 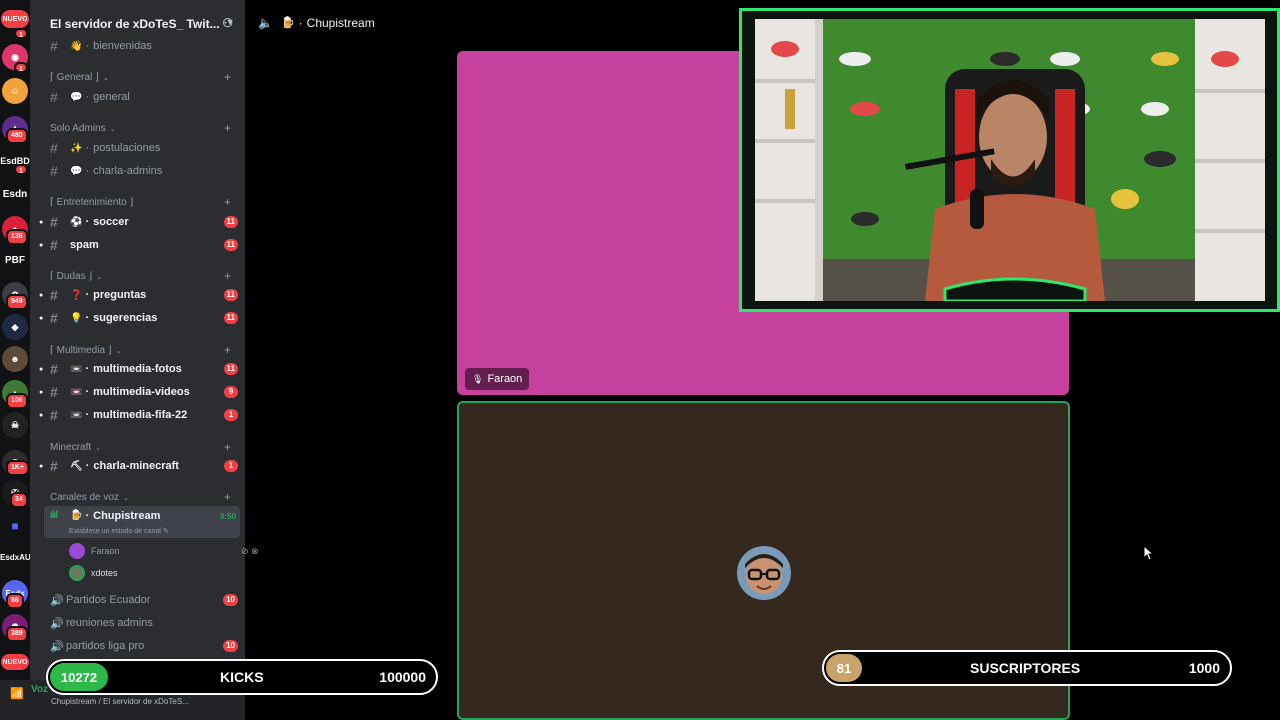 What do you see at coordinates (17, 694) in the screenshot?
I see `signal-icon: 📶` at bounding box center [17, 694].